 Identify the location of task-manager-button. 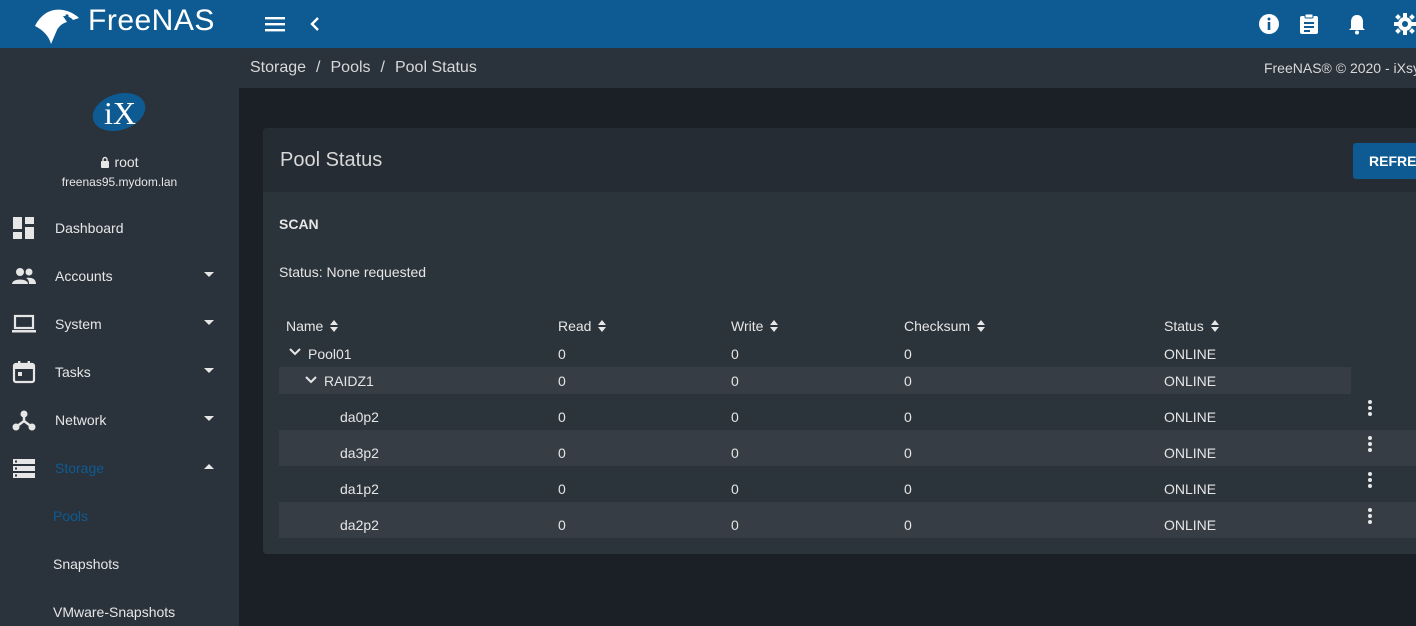
(1309, 24).